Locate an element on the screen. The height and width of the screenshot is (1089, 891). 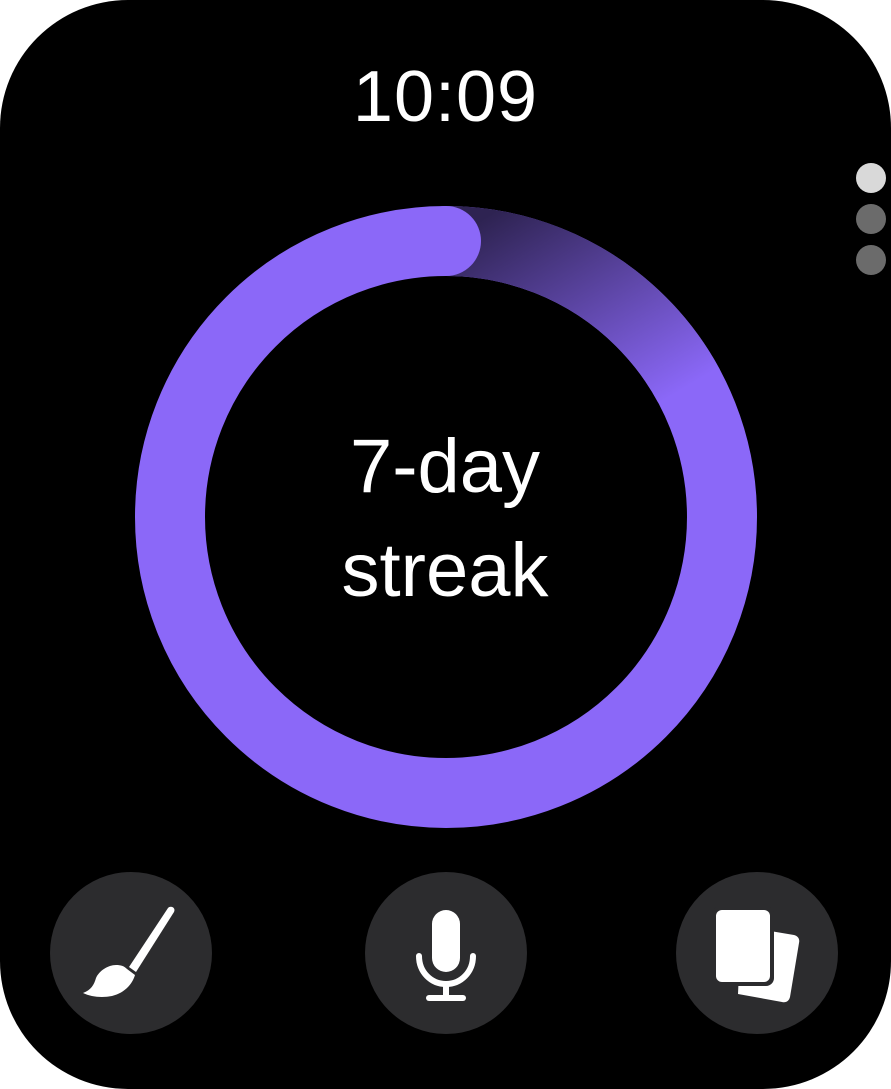
paintbrush-icon is located at coordinates (129, 951).